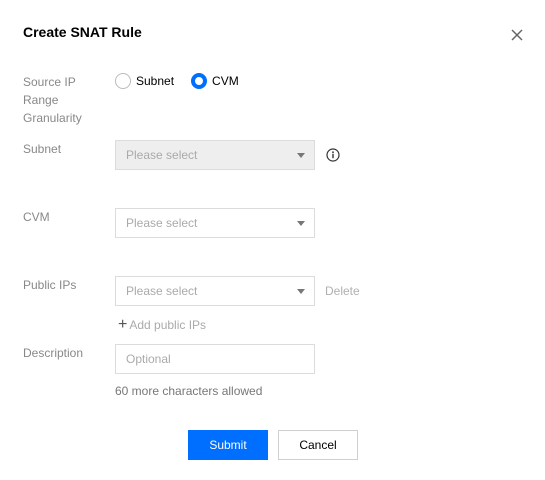 The height and width of the screenshot is (480, 545). Describe the element at coordinates (162, 291) in the screenshot. I see `public-ip-select-placeholder: Please select` at that location.